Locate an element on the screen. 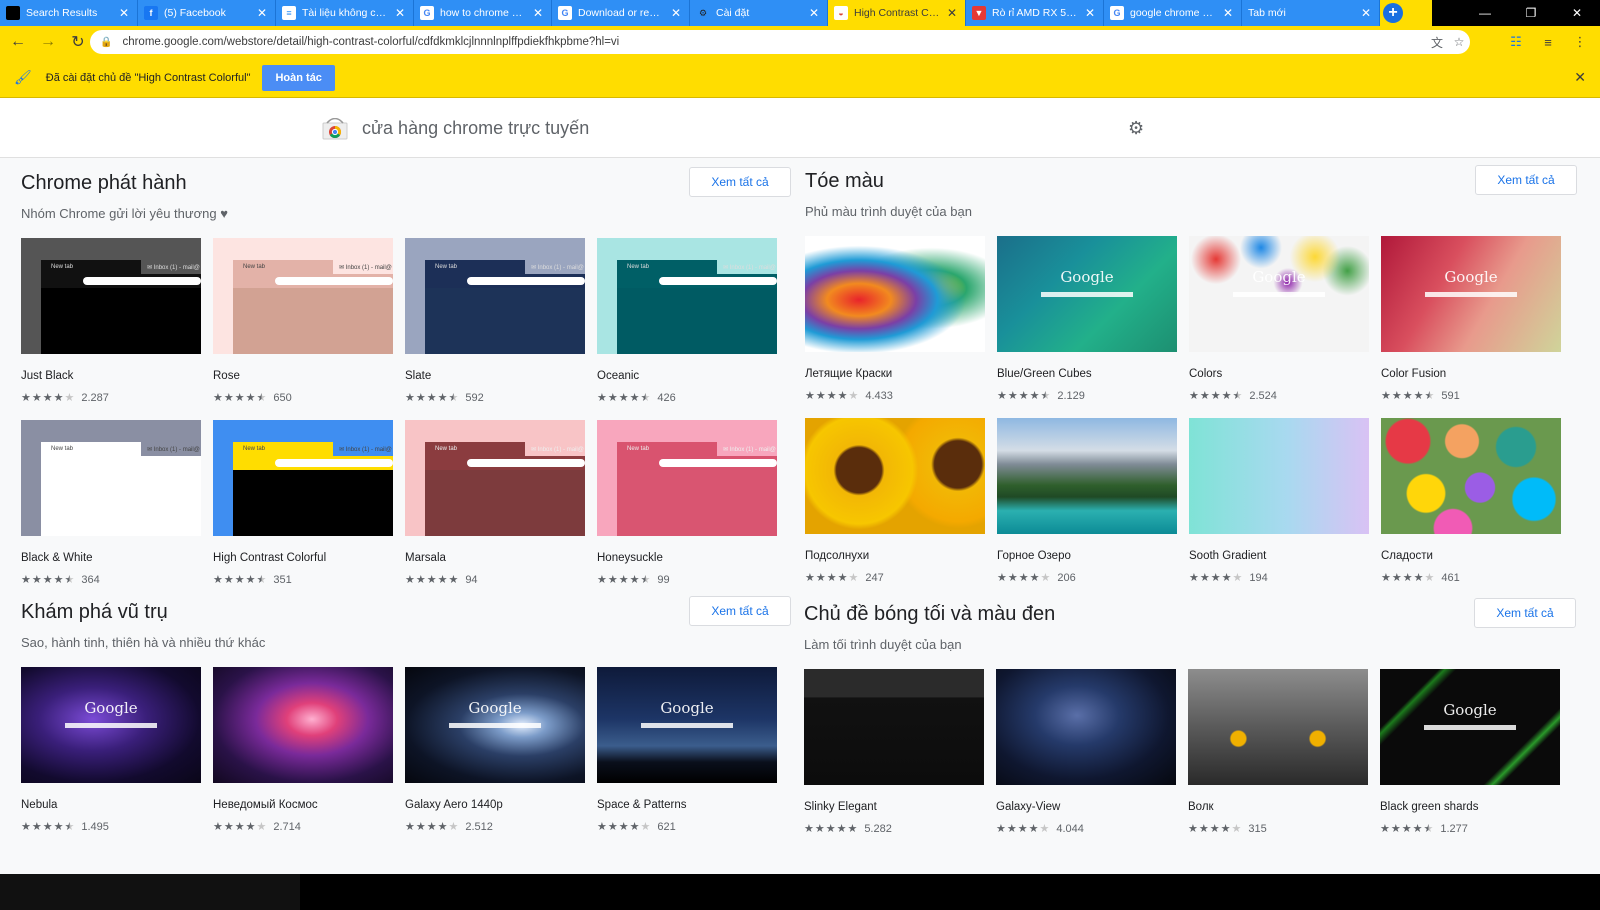  minimize-icon: — is located at coordinates (1485, 13).